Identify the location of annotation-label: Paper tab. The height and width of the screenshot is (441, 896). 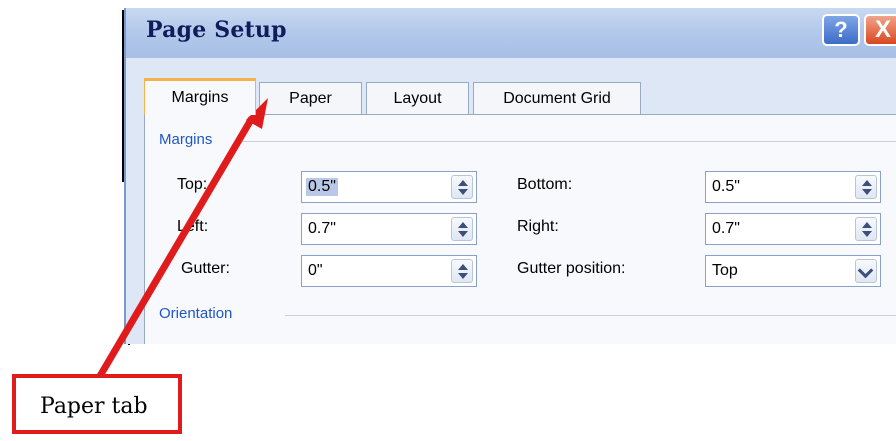
(94, 406).